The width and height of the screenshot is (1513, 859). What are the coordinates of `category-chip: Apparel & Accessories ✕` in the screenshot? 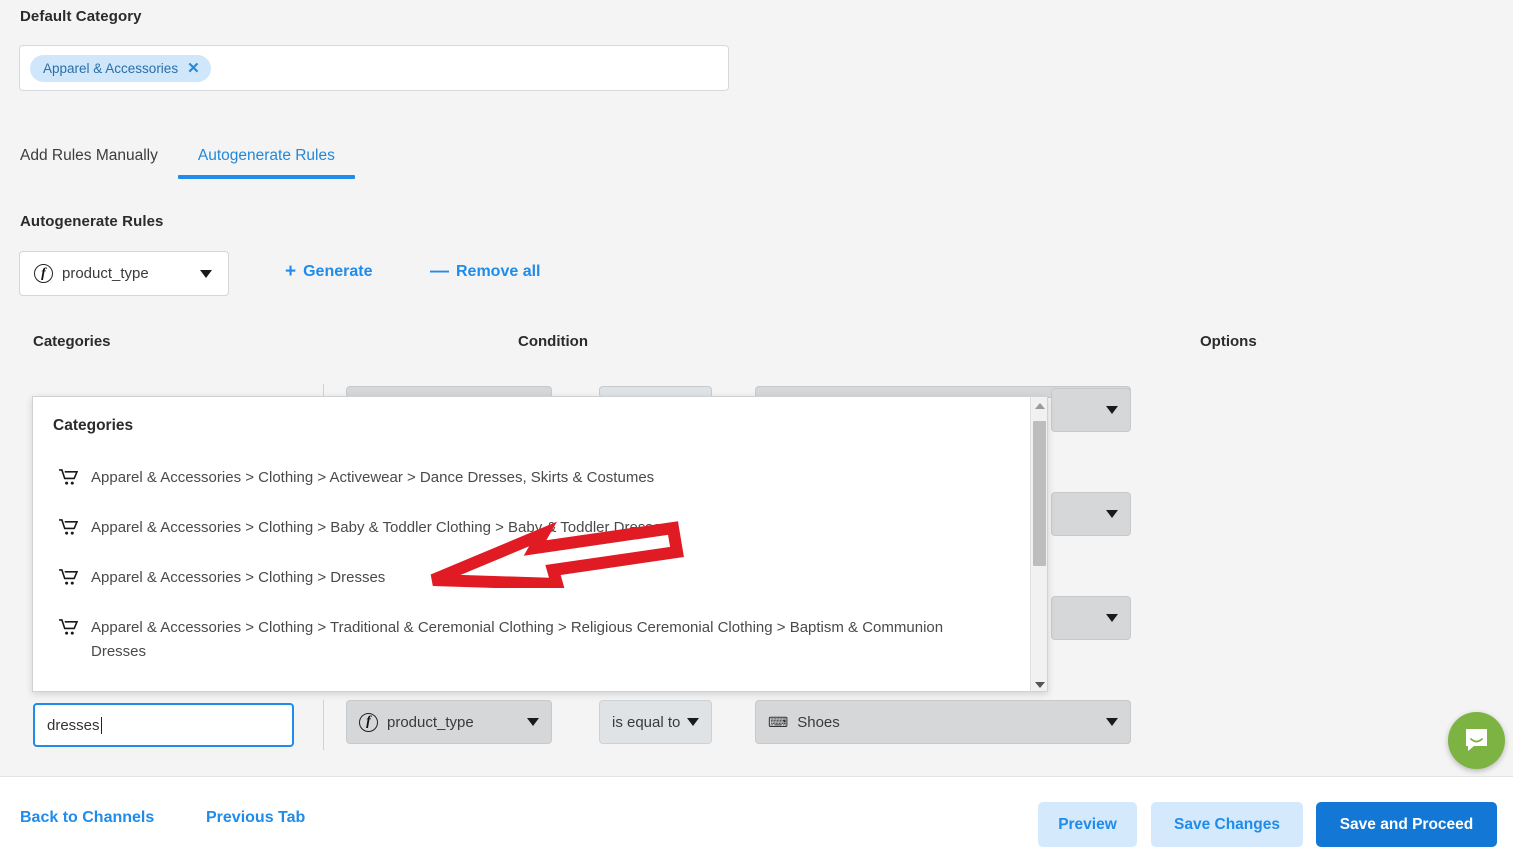 It's located at (120, 68).